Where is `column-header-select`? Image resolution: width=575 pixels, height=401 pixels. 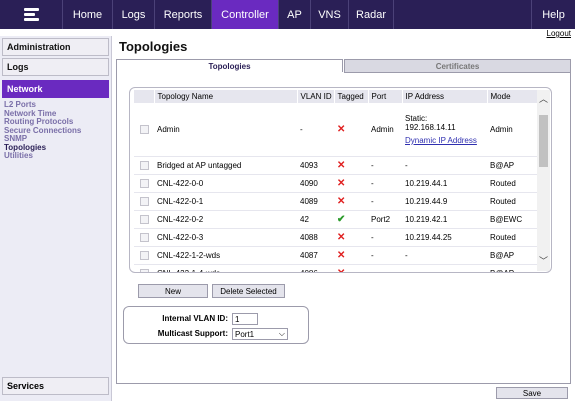 column-header-select is located at coordinates (144, 96).